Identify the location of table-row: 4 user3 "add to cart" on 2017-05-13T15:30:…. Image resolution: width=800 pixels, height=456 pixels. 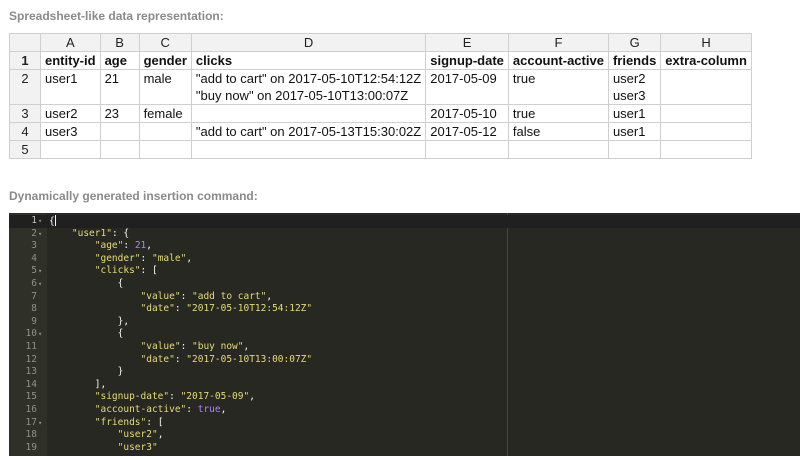
(380, 131).